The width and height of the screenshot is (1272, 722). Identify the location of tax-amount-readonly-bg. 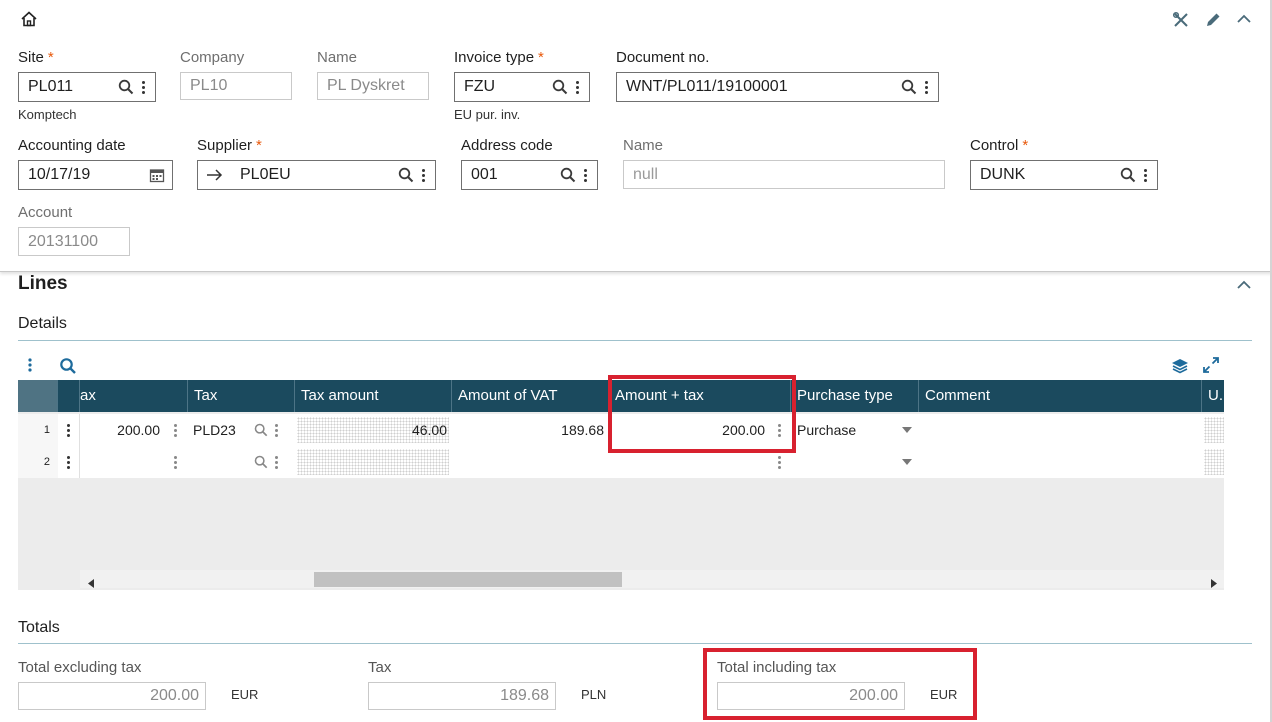
(373, 462).